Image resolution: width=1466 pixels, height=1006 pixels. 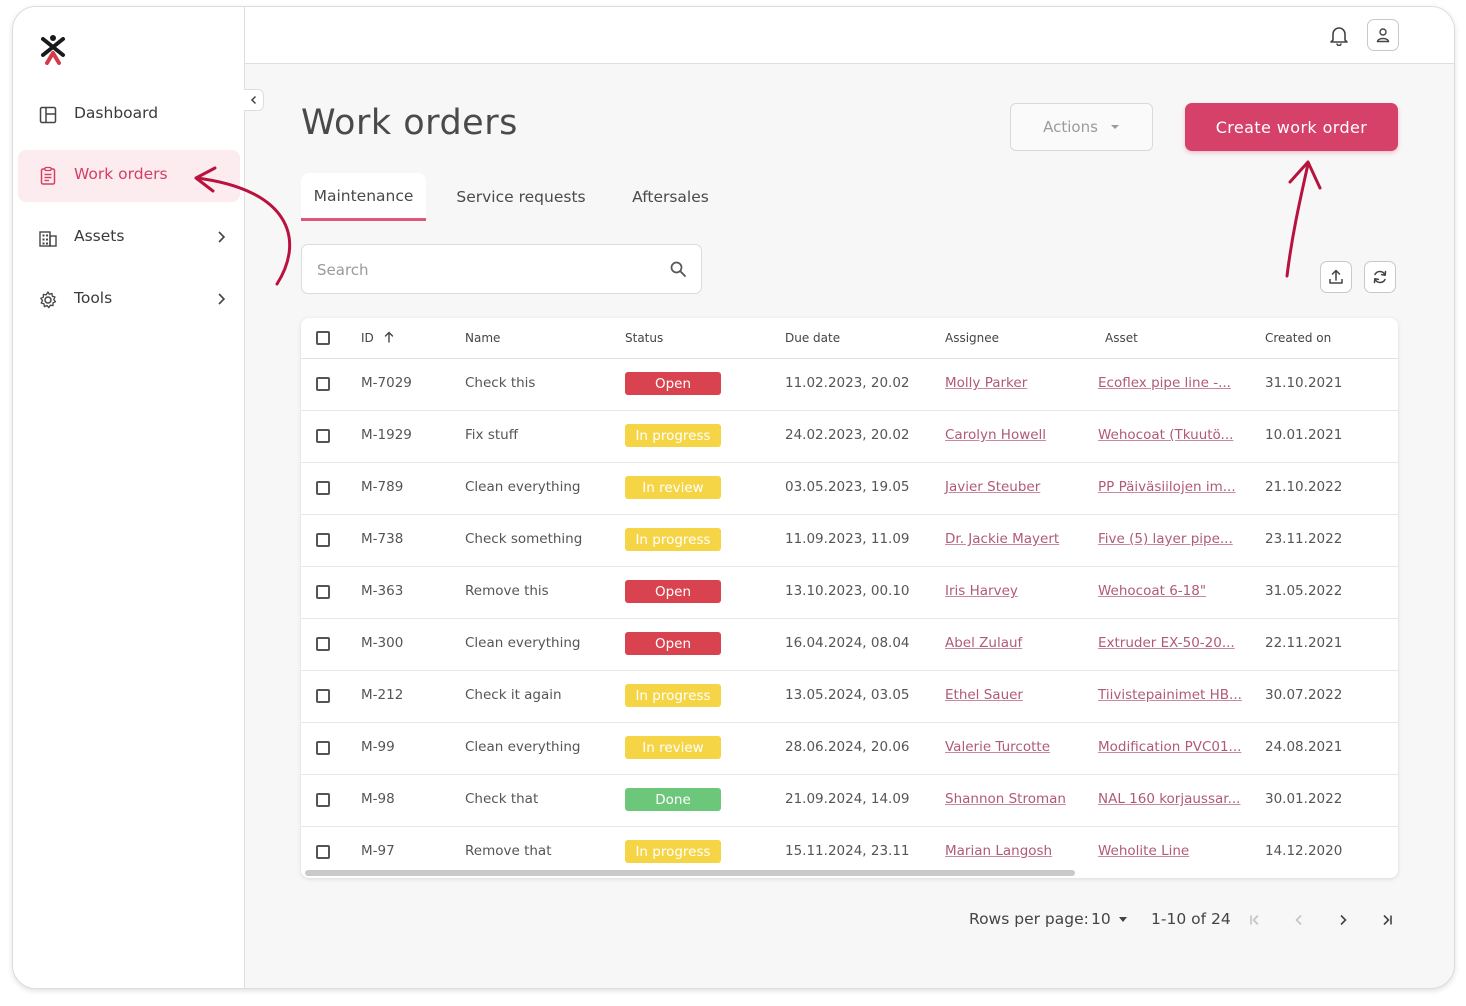 I want to click on cell-created-on: 24.08.2021, so click(x=1304, y=747).